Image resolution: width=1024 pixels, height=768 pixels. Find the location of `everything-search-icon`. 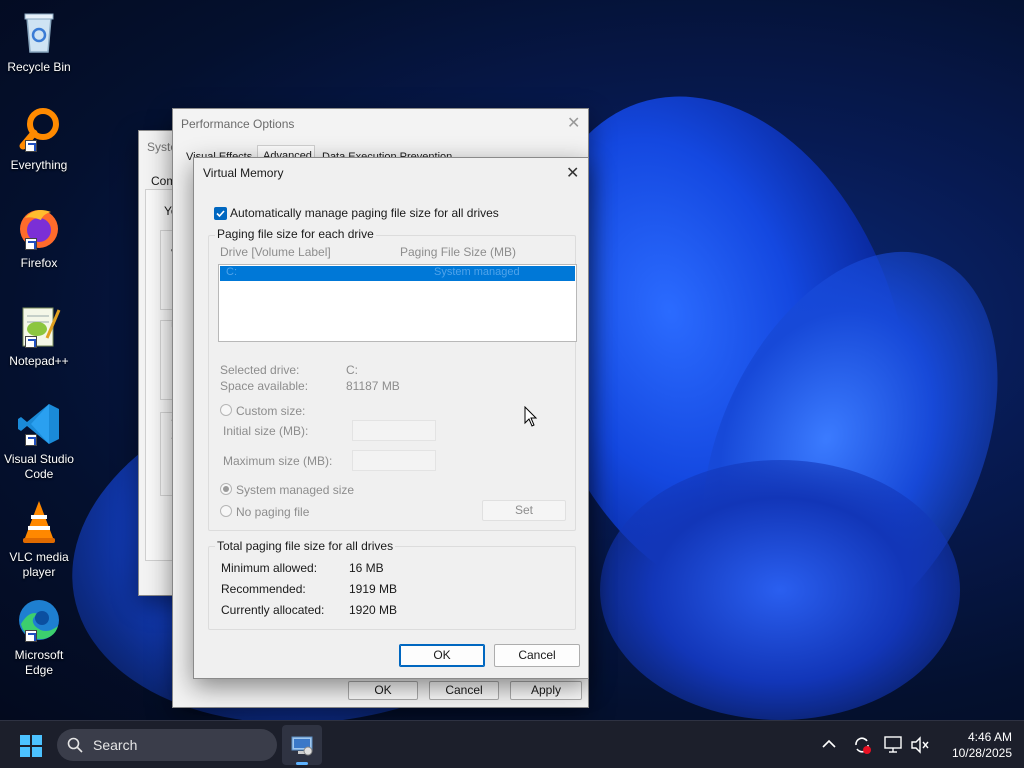

everything-search-icon is located at coordinates (39, 130).